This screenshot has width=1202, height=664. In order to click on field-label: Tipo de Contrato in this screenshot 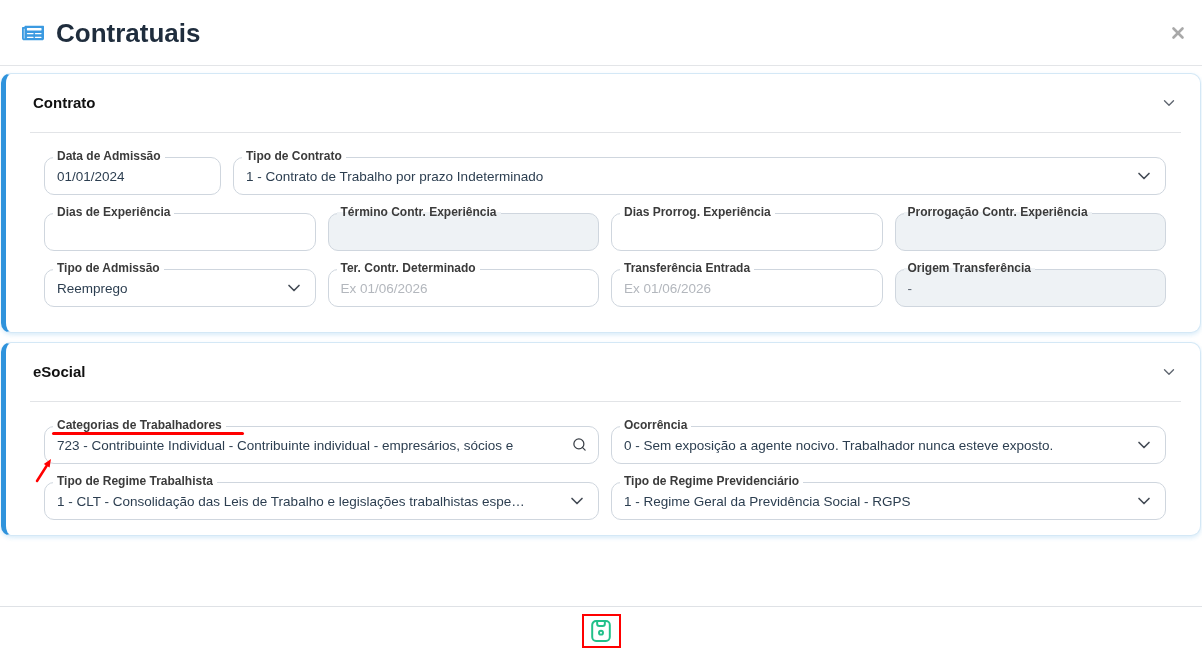, I will do `click(294, 156)`.